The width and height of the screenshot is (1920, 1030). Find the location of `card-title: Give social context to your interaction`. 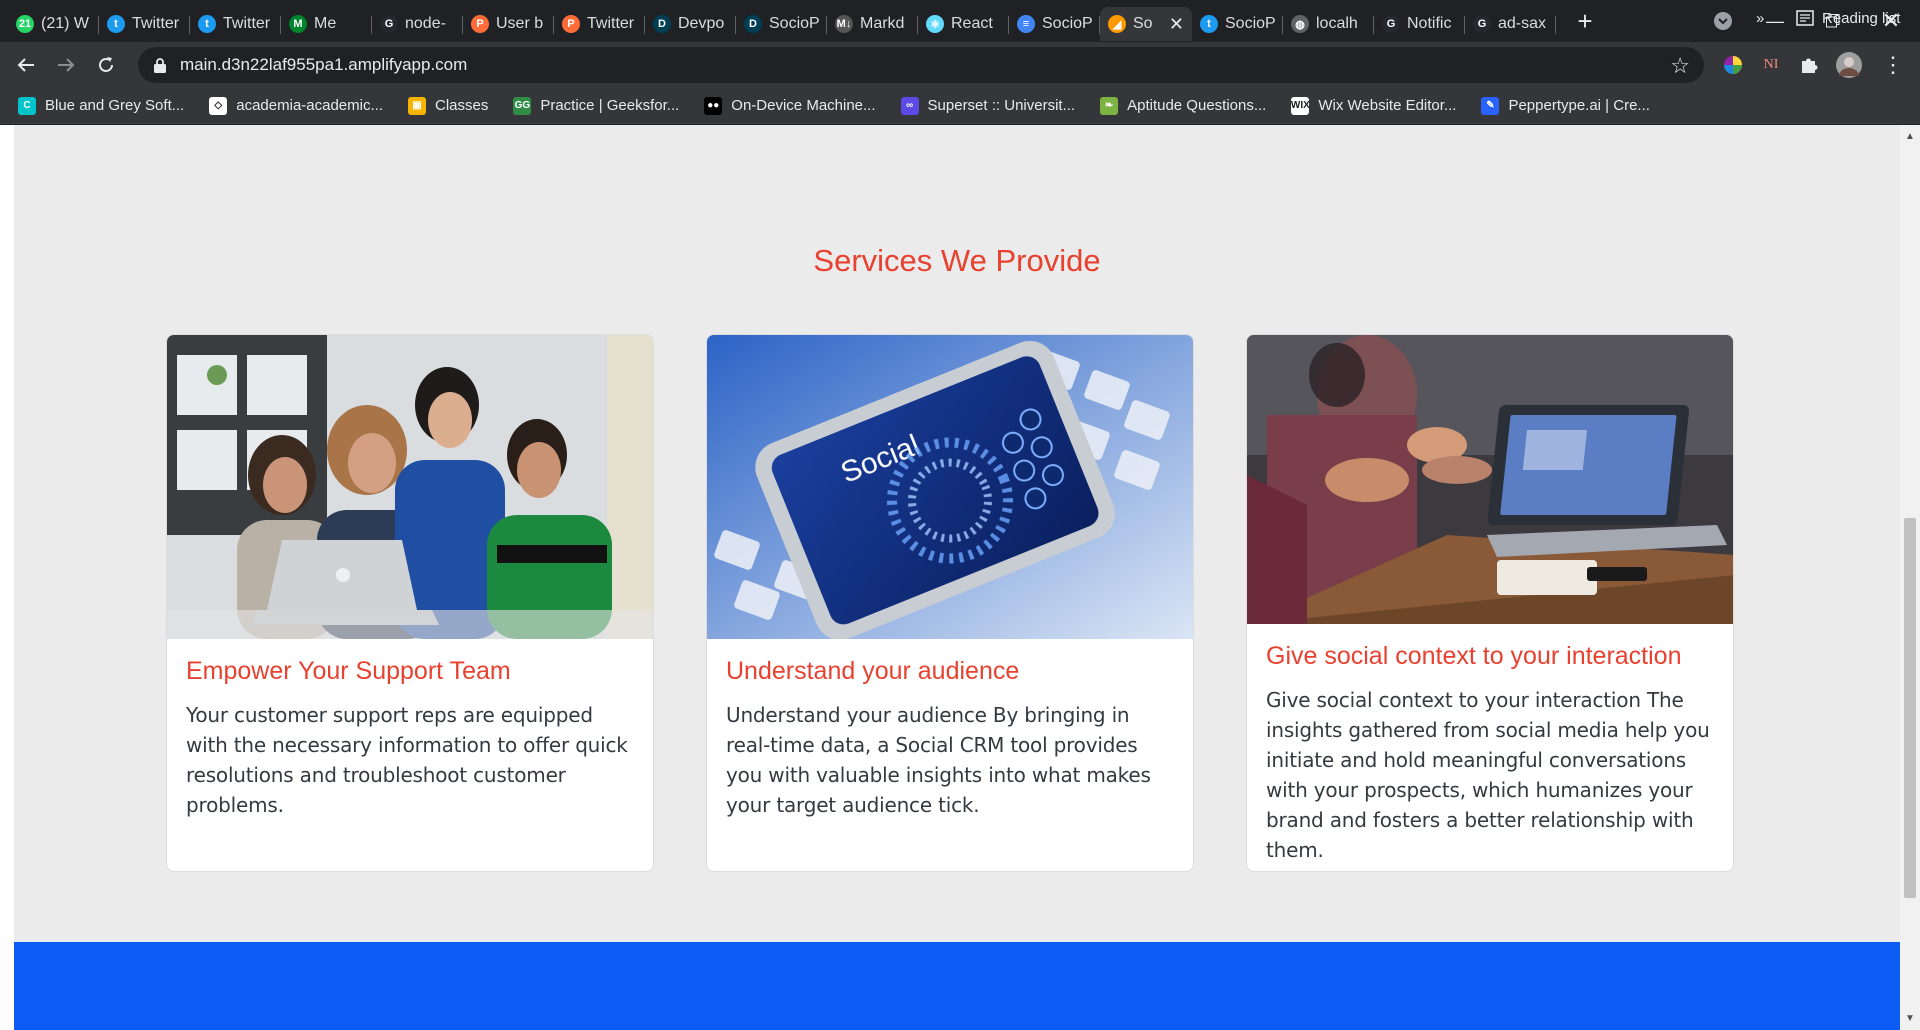

card-title: Give social context to your interaction is located at coordinates (1474, 656).